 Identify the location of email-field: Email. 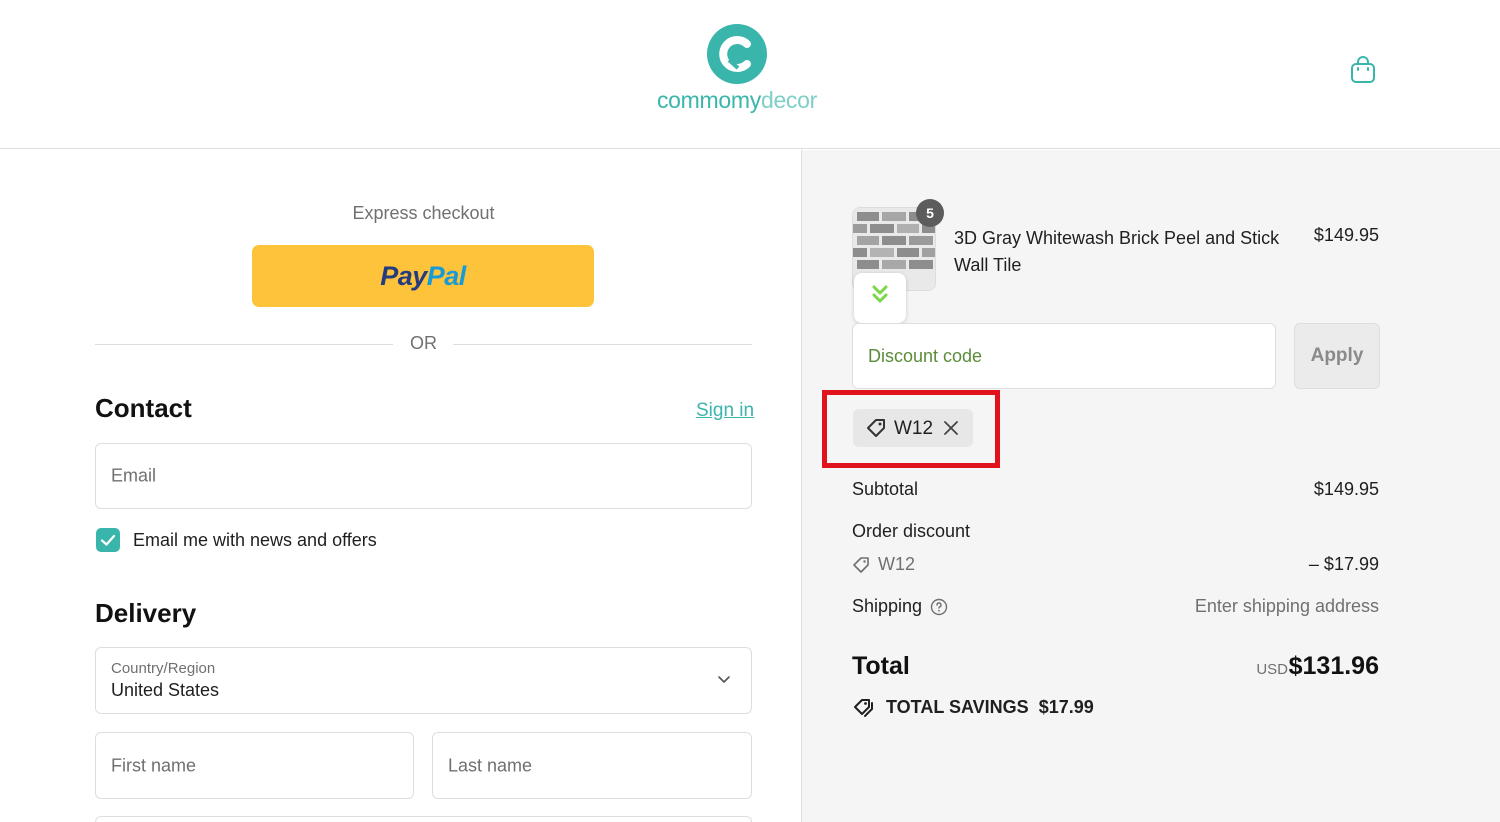
(423, 476).